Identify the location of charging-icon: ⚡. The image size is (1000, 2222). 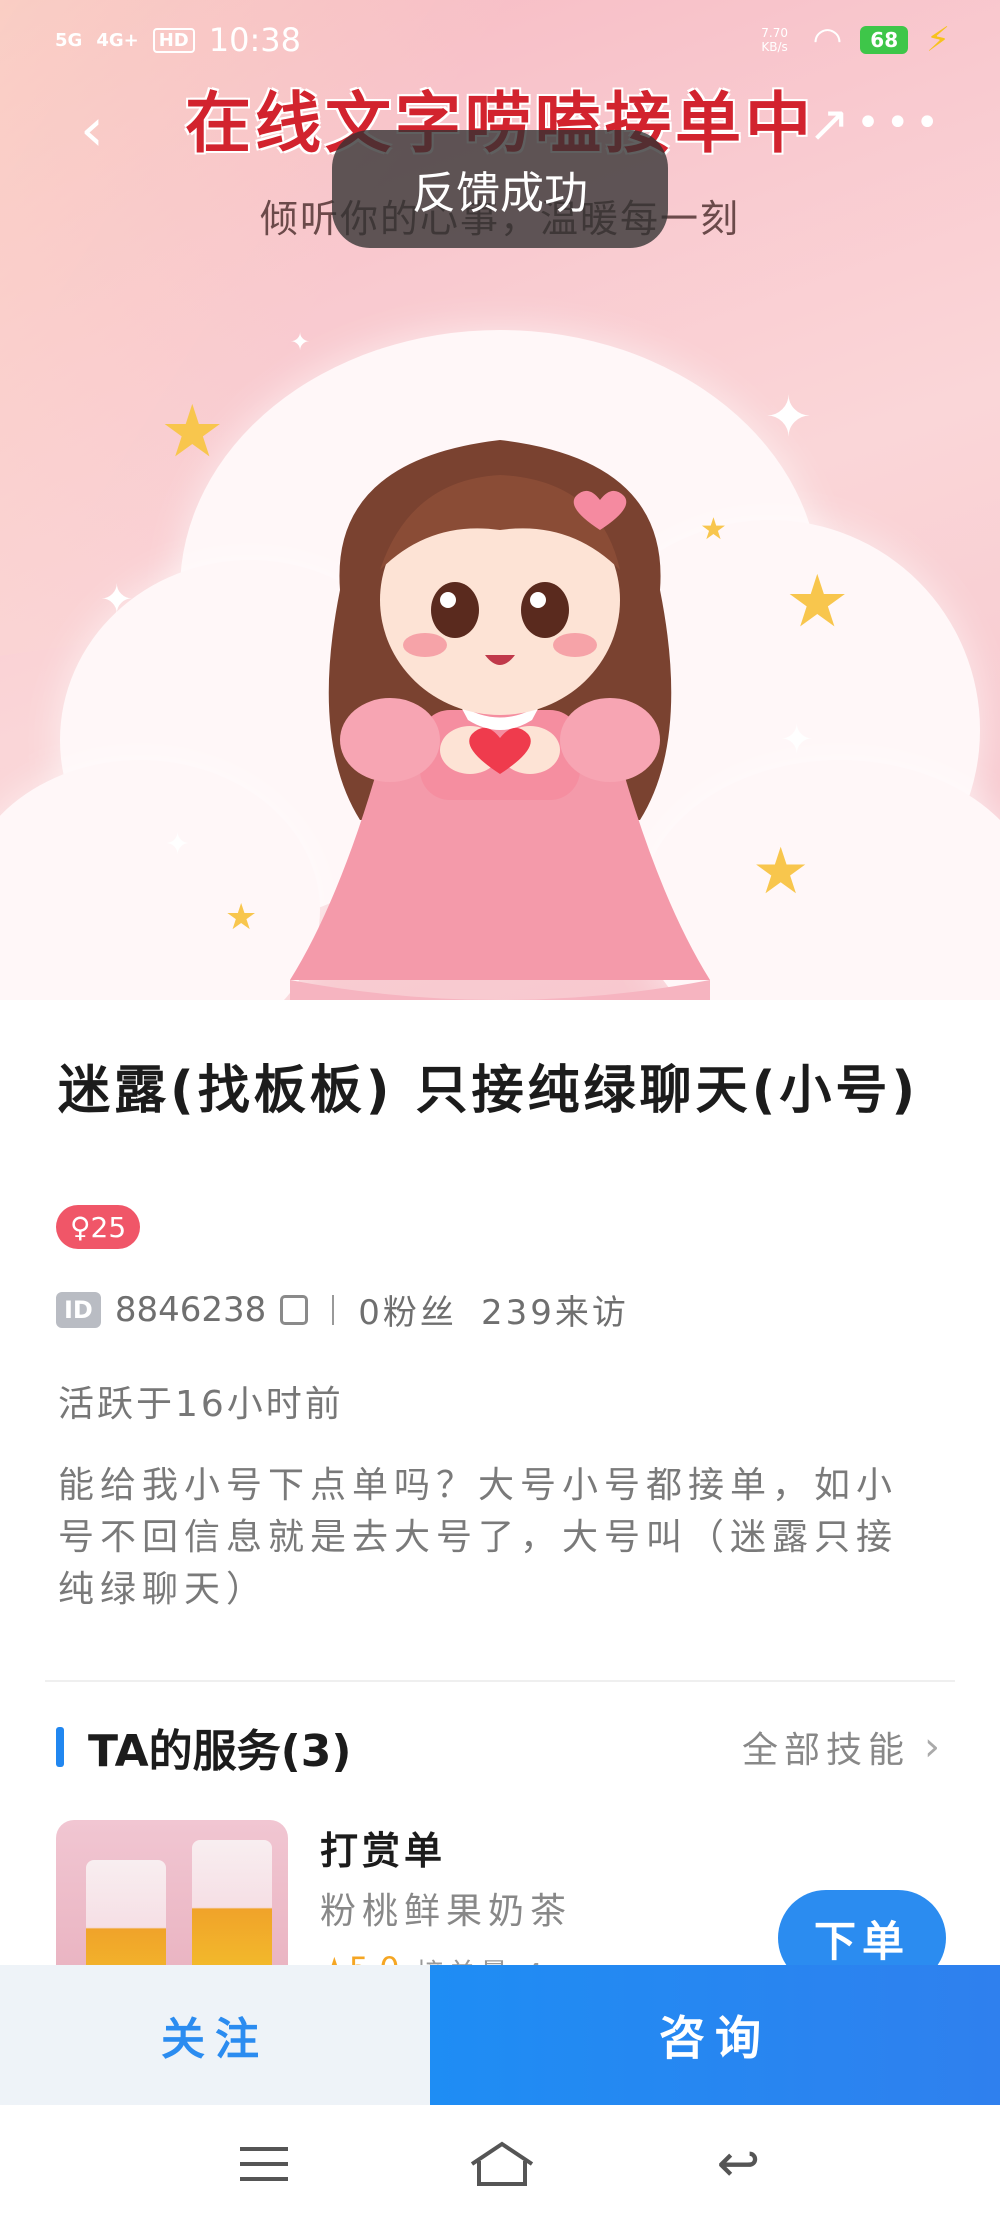
(938, 40).